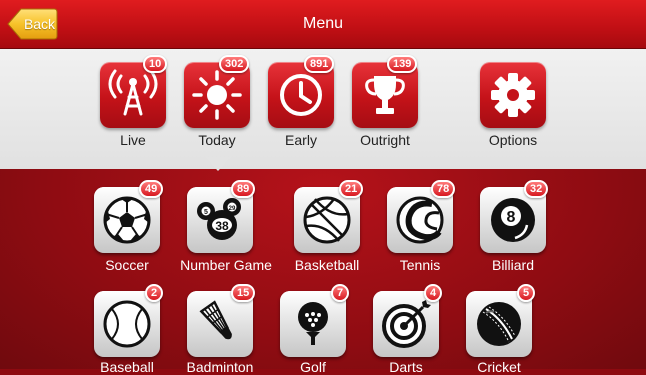  What do you see at coordinates (217, 140) in the screenshot?
I see `today-label: Today` at bounding box center [217, 140].